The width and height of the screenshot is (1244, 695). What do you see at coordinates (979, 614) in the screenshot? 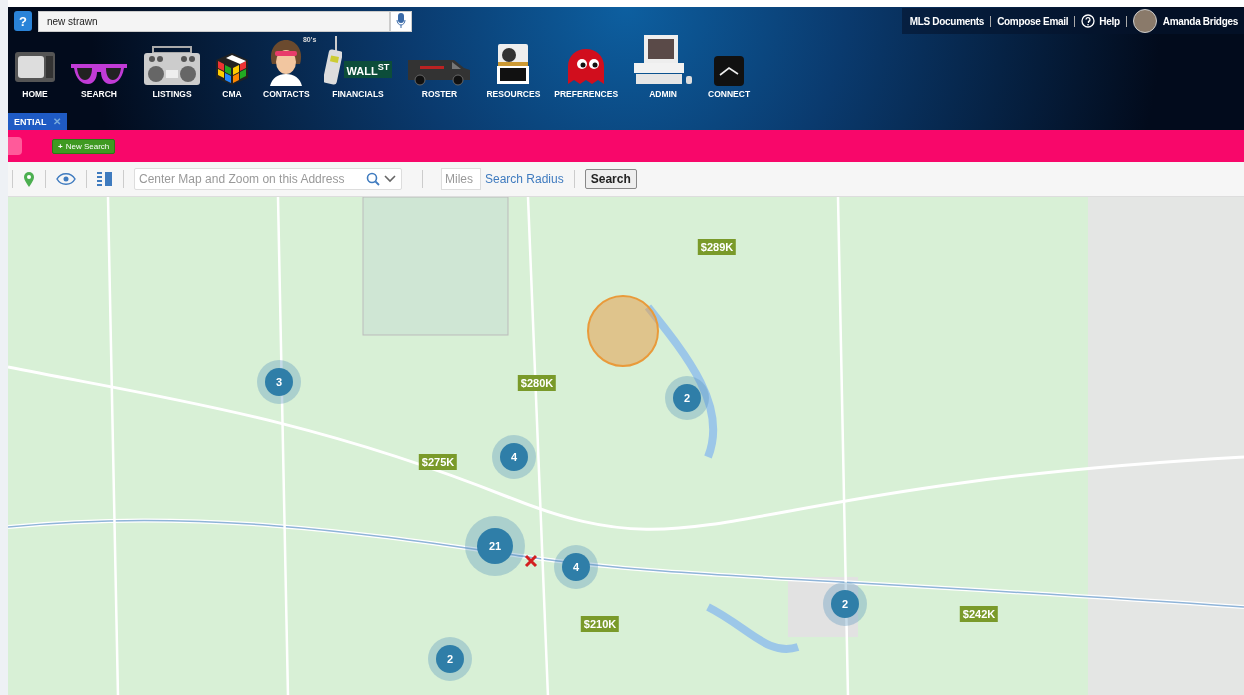
I see `price-marker: $242K` at bounding box center [979, 614].